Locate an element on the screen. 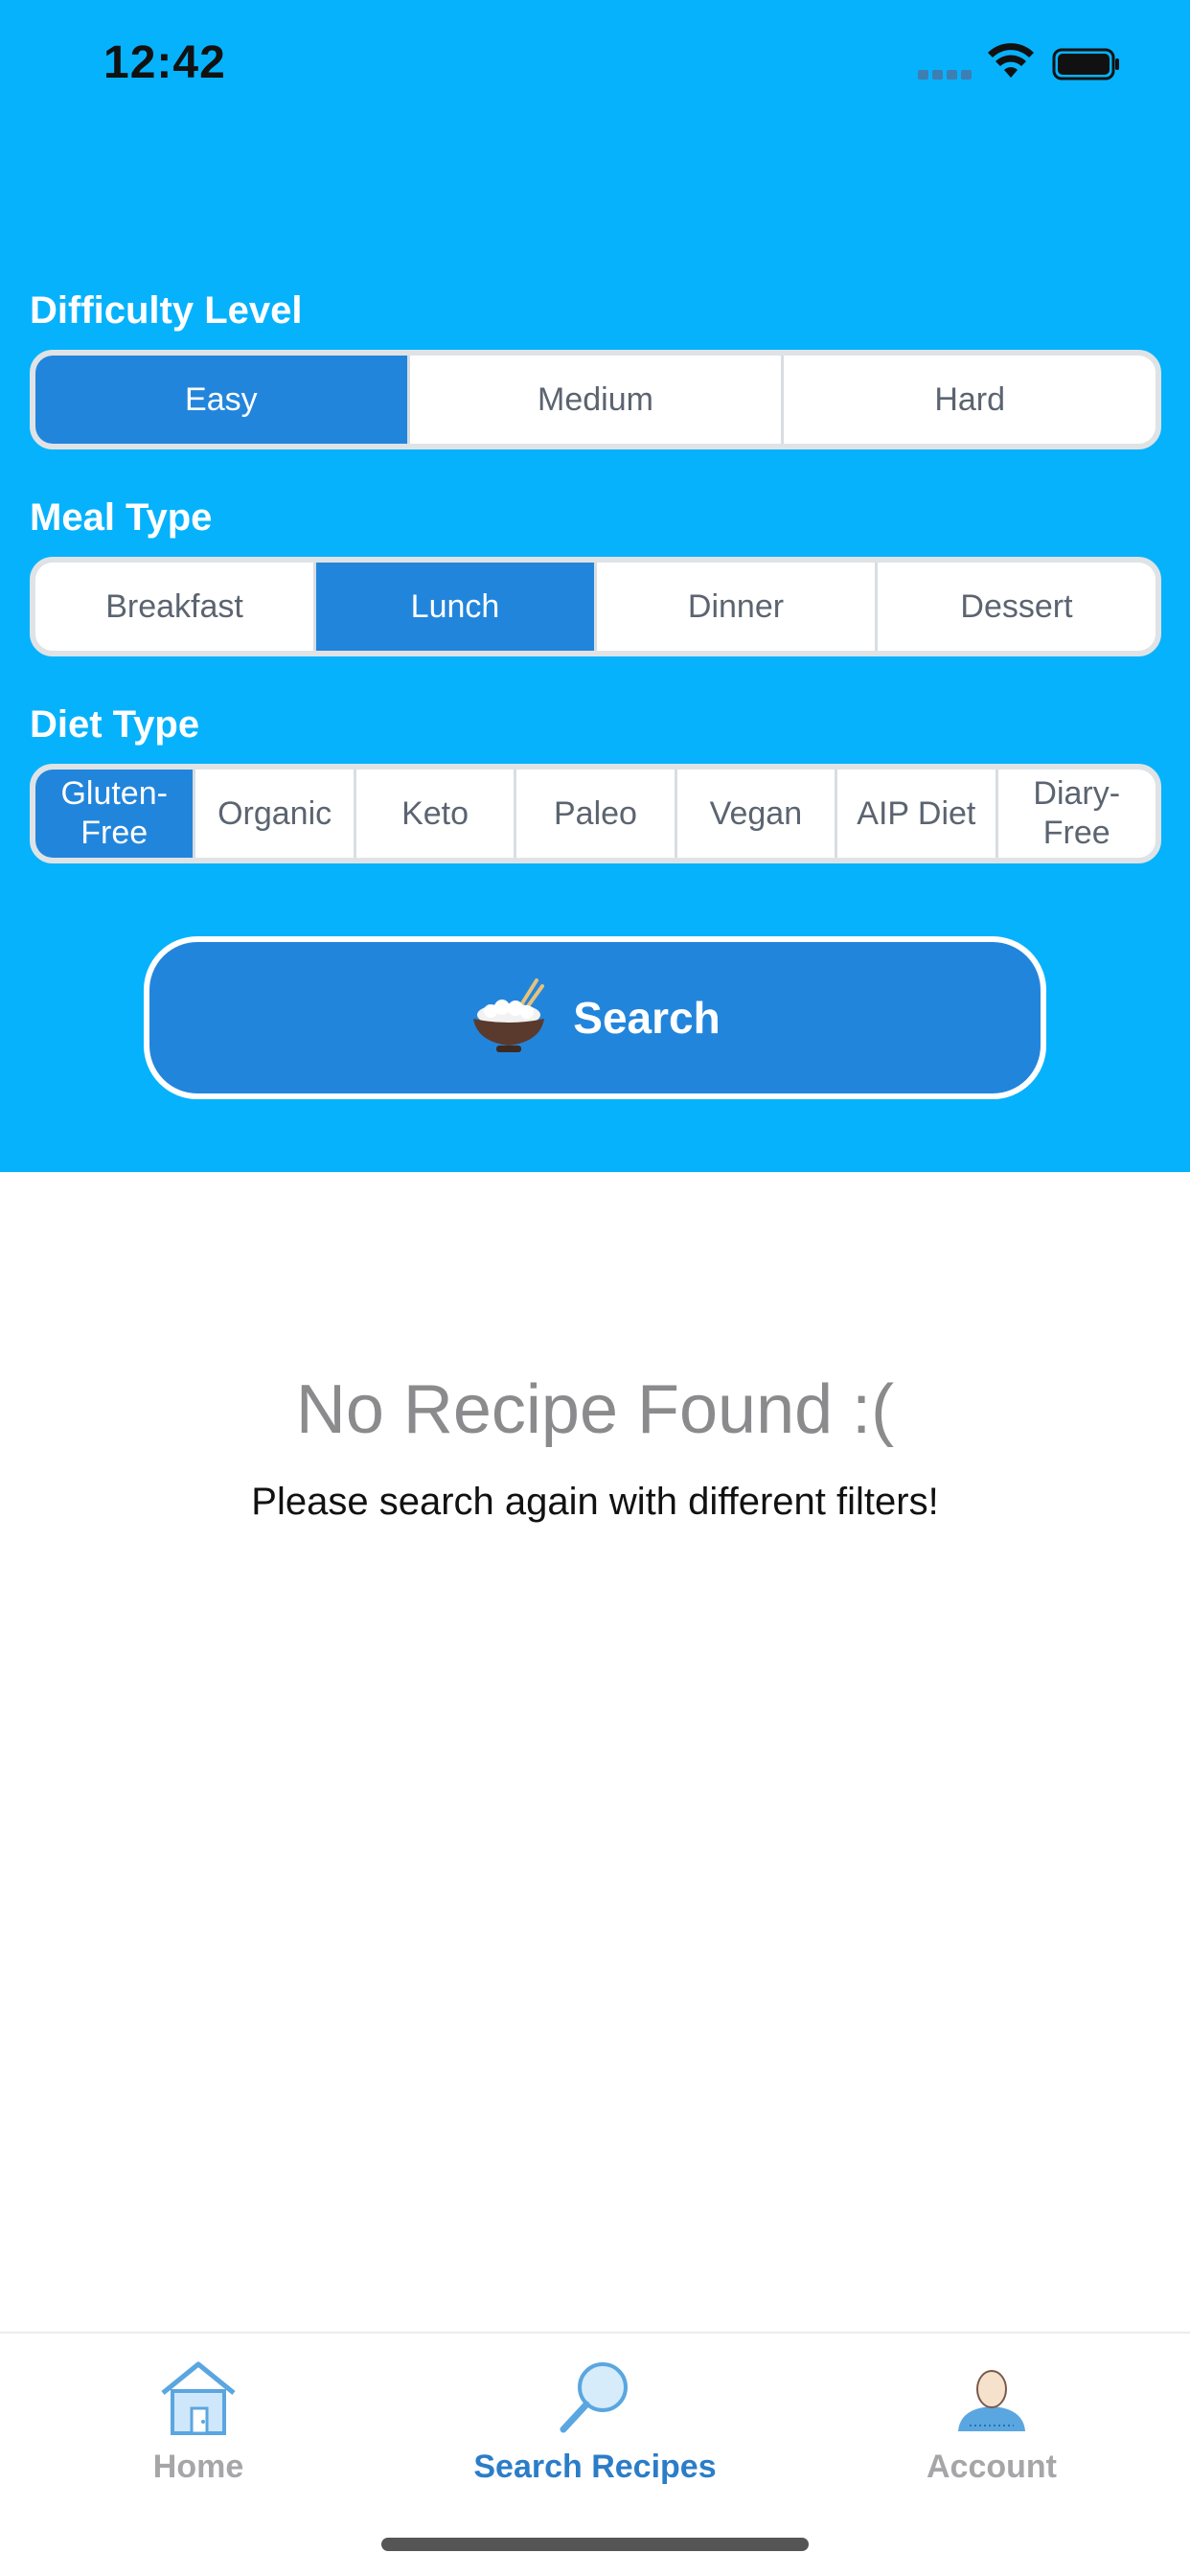 Image resolution: width=1190 pixels, height=2576 pixels. battery-icon is located at coordinates (1085, 64).